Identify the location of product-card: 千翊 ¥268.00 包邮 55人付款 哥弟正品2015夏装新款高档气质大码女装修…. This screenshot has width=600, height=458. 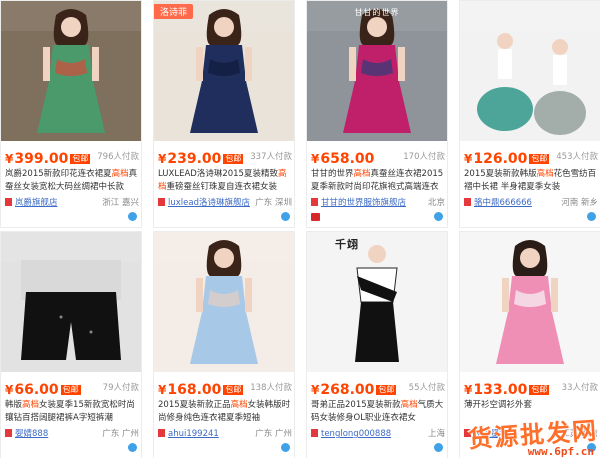
(377, 344).